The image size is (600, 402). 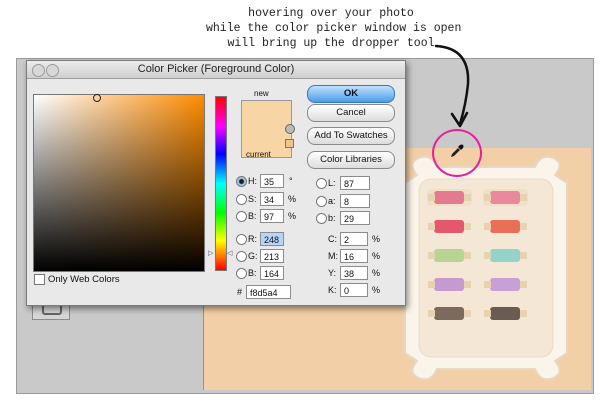 I want to click on g-field: 213, so click(x=272, y=256).